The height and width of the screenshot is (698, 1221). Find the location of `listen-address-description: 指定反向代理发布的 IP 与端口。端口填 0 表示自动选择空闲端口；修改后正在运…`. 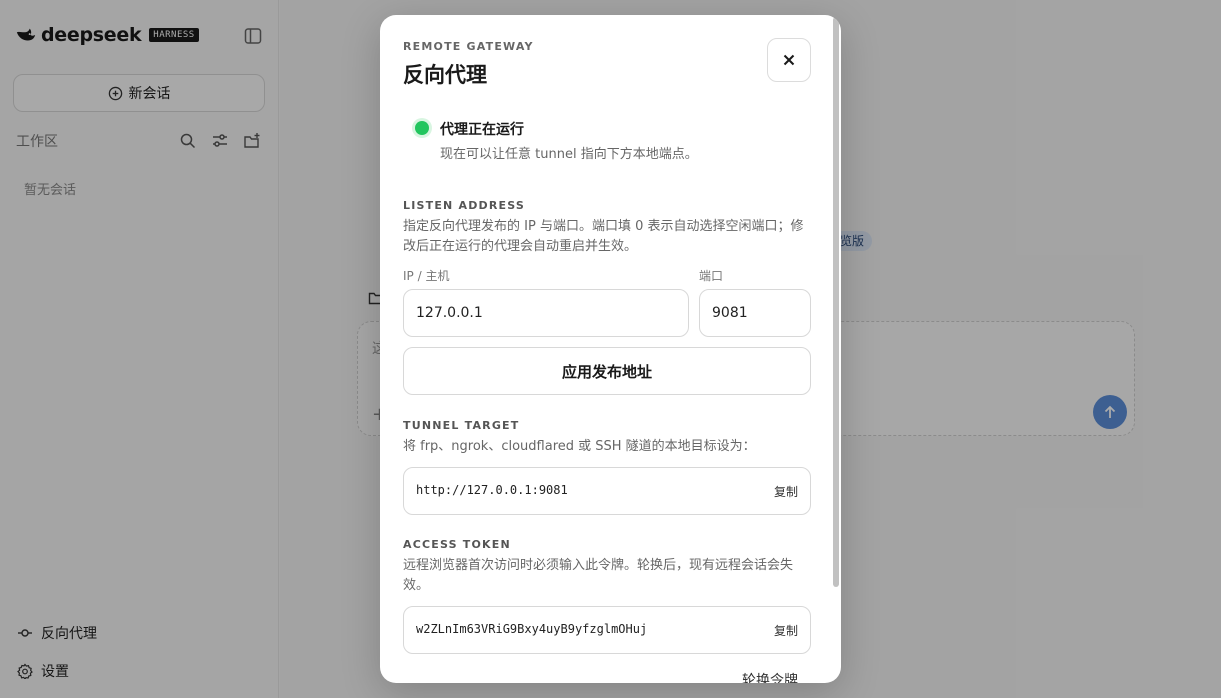

listen-address-description: 指定反向代理发布的 IP 与端口。端口填 0 表示自动选择空闲端口；修改后正在运… is located at coordinates (603, 236).